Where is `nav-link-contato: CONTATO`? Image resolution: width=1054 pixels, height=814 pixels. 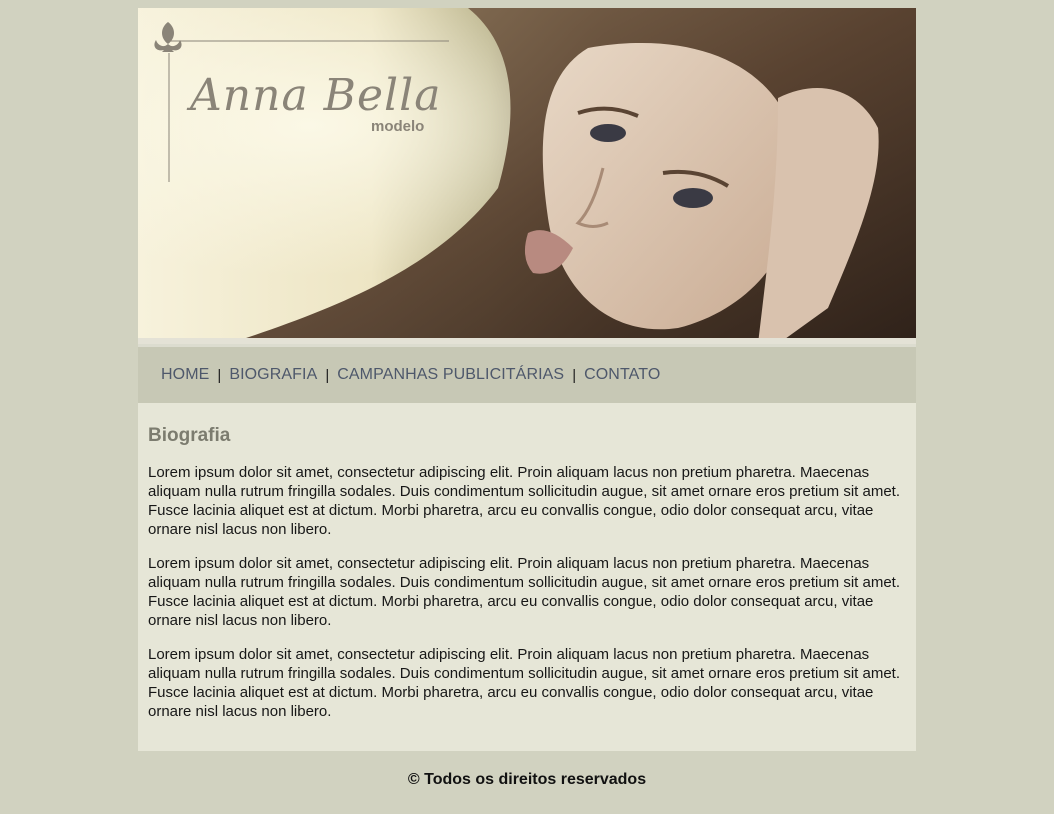 nav-link-contato: CONTATO is located at coordinates (622, 375).